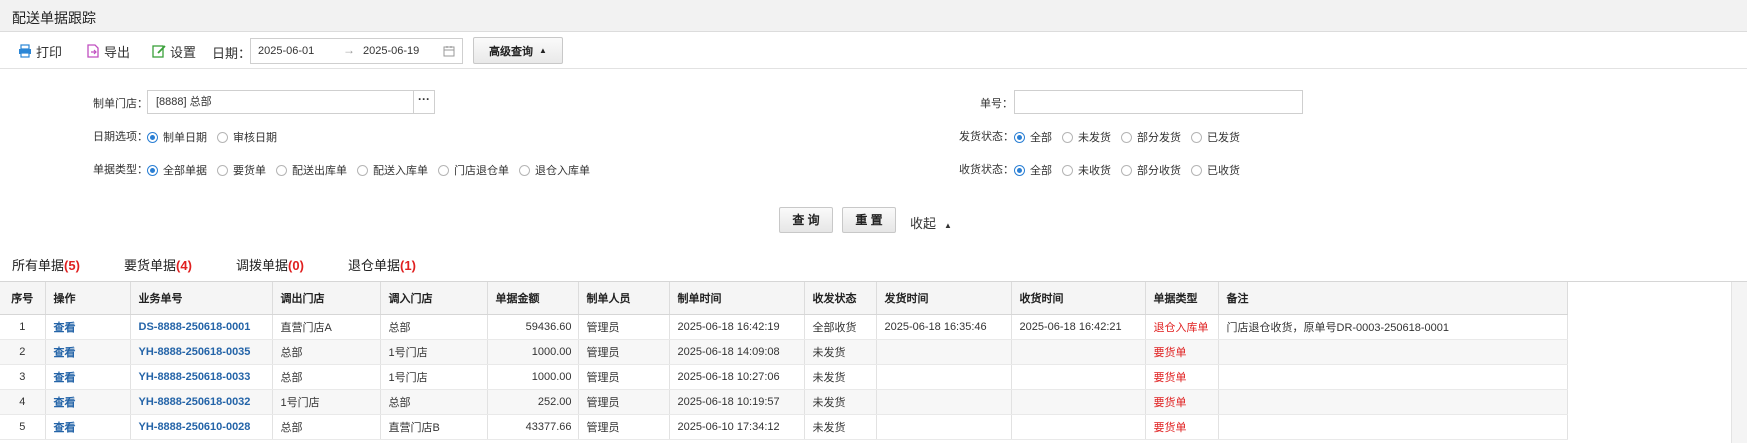  What do you see at coordinates (40, 51) in the screenshot?
I see `print-button: 打印` at bounding box center [40, 51].